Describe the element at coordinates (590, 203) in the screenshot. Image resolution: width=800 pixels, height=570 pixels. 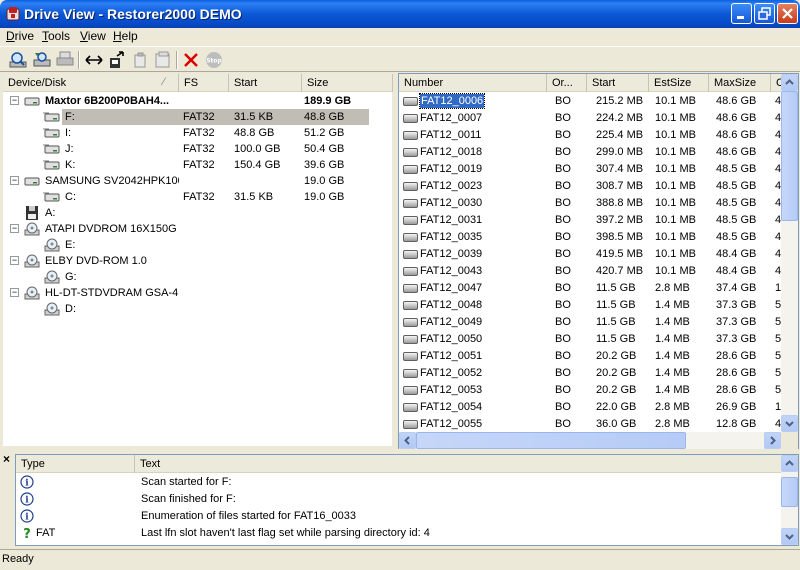
I see `file-row: FAT12_0030 BO 388.8 MB 10.1 MB 48.5 GB 4` at that location.